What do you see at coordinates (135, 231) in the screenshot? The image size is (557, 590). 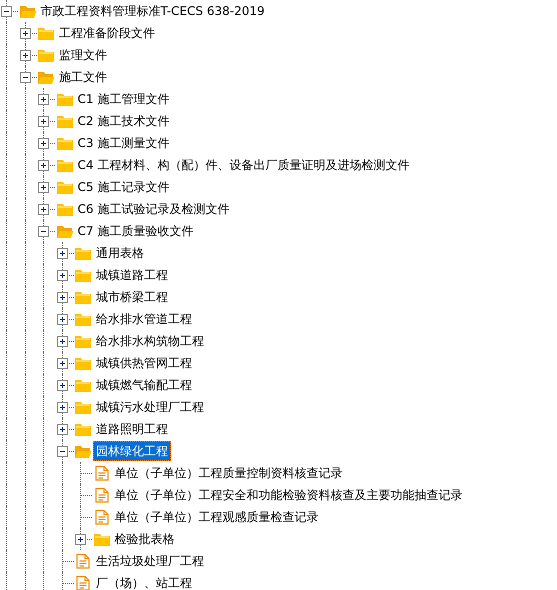 I see `tree-item: C7 施工质量验收文件` at bounding box center [135, 231].